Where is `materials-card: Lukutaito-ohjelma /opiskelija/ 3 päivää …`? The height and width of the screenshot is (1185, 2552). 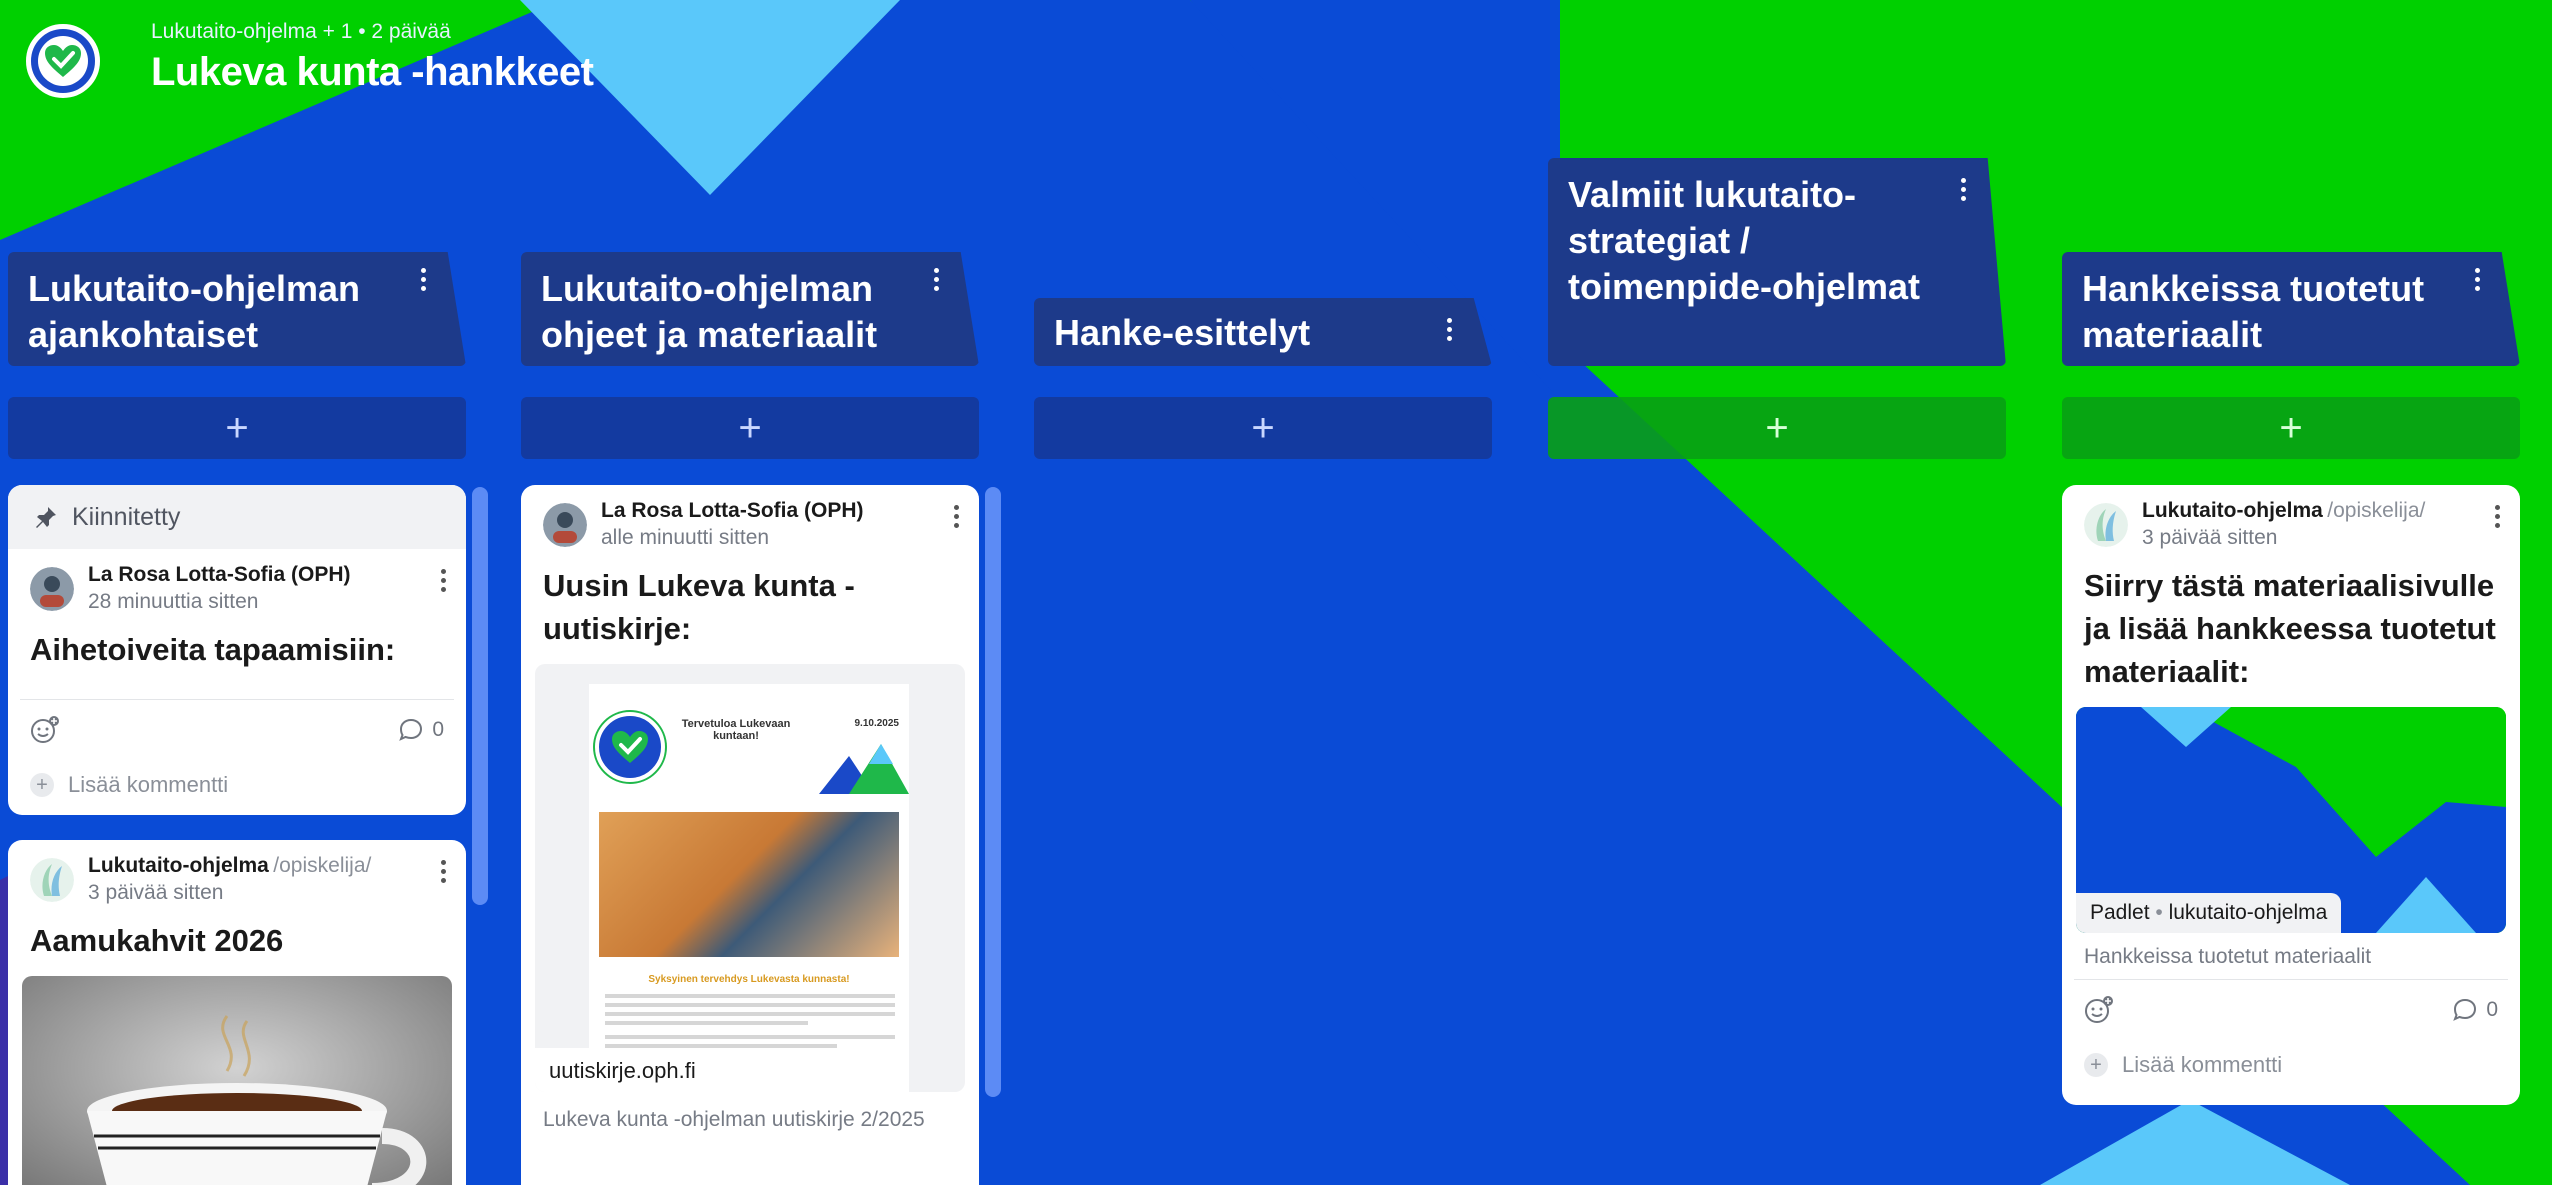
materials-card: Lukutaito-ohjelma /opiskelija/ 3 päivää … is located at coordinates (2291, 795).